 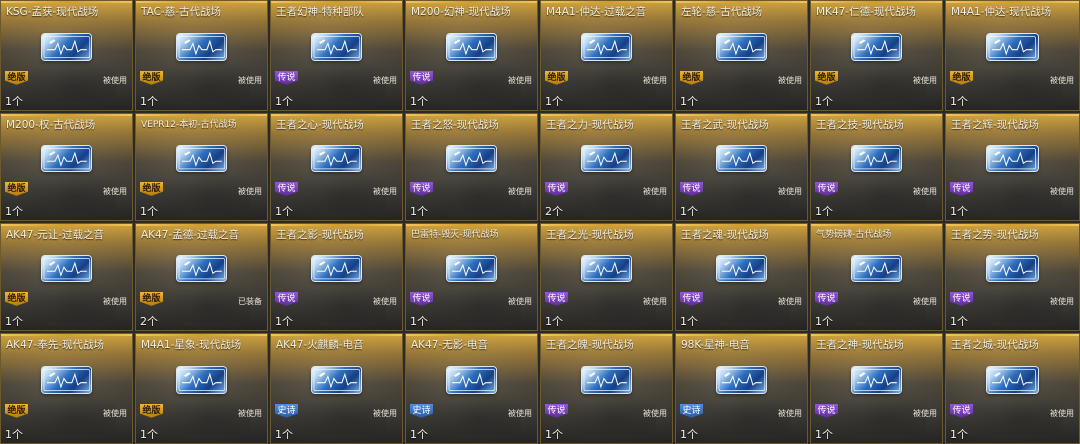 What do you see at coordinates (201, 167) in the screenshot?
I see `inventory-item: VEPR12-本初-古代战场 绝版 被使用 1个` at bounding box center [201, 167].